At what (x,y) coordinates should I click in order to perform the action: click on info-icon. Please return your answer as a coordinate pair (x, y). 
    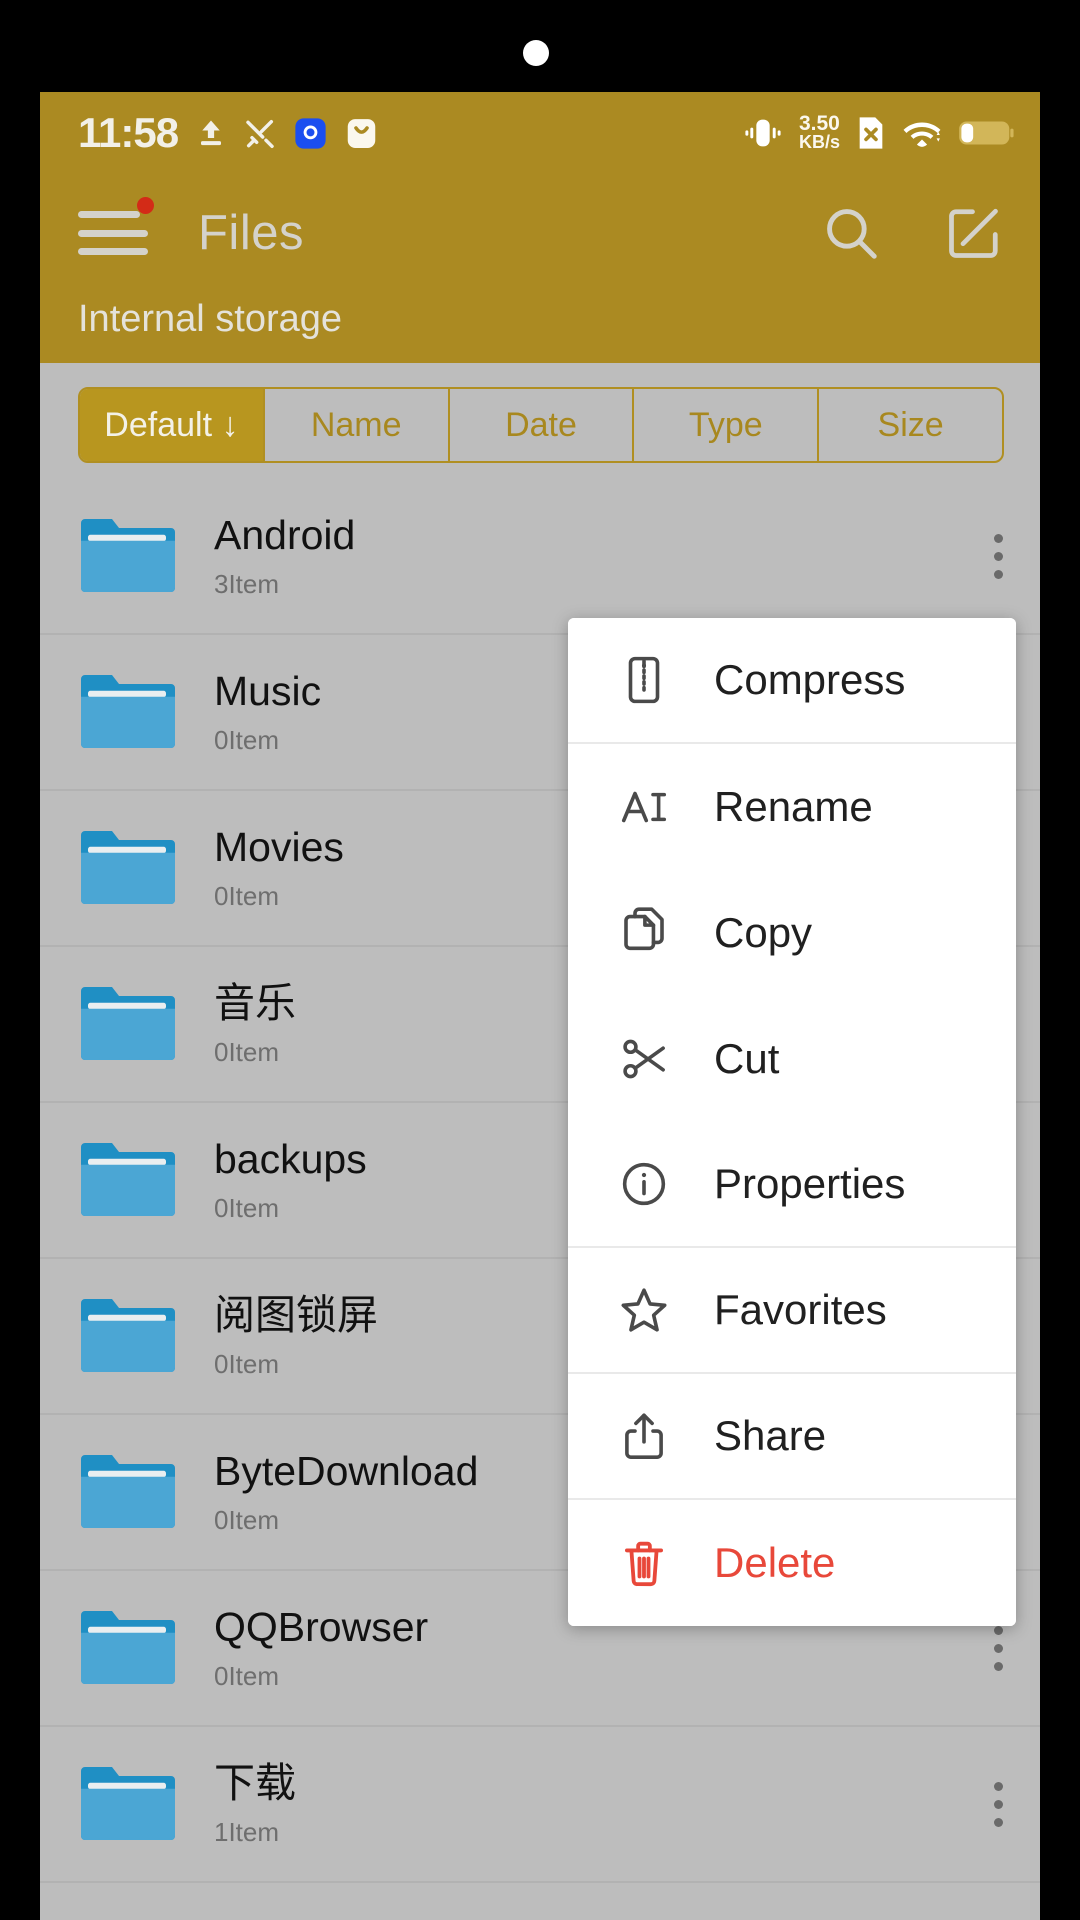
    Looking at the image, I should click on (644, 1184).